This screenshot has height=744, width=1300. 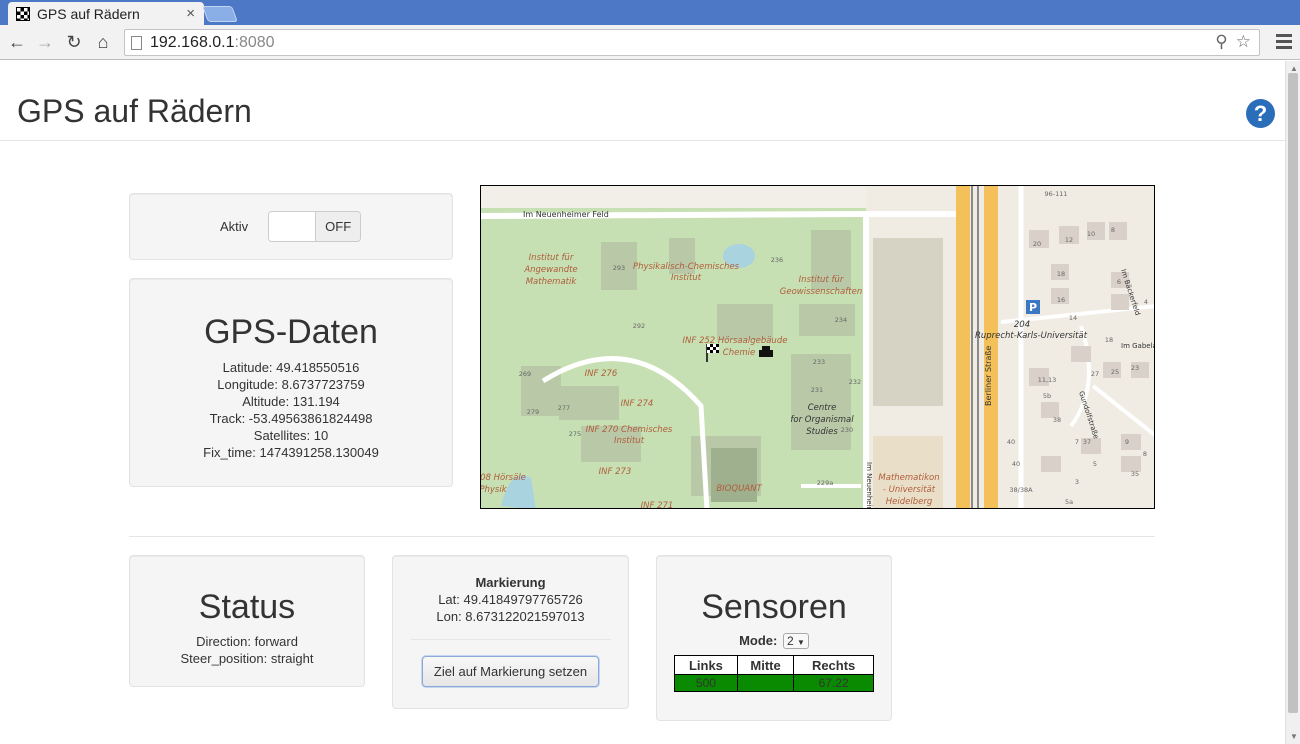 What do you see at coordinates (74, 42) in the screenshot?
I see `reload-icon: ↻` at bounding box center [74, 42].